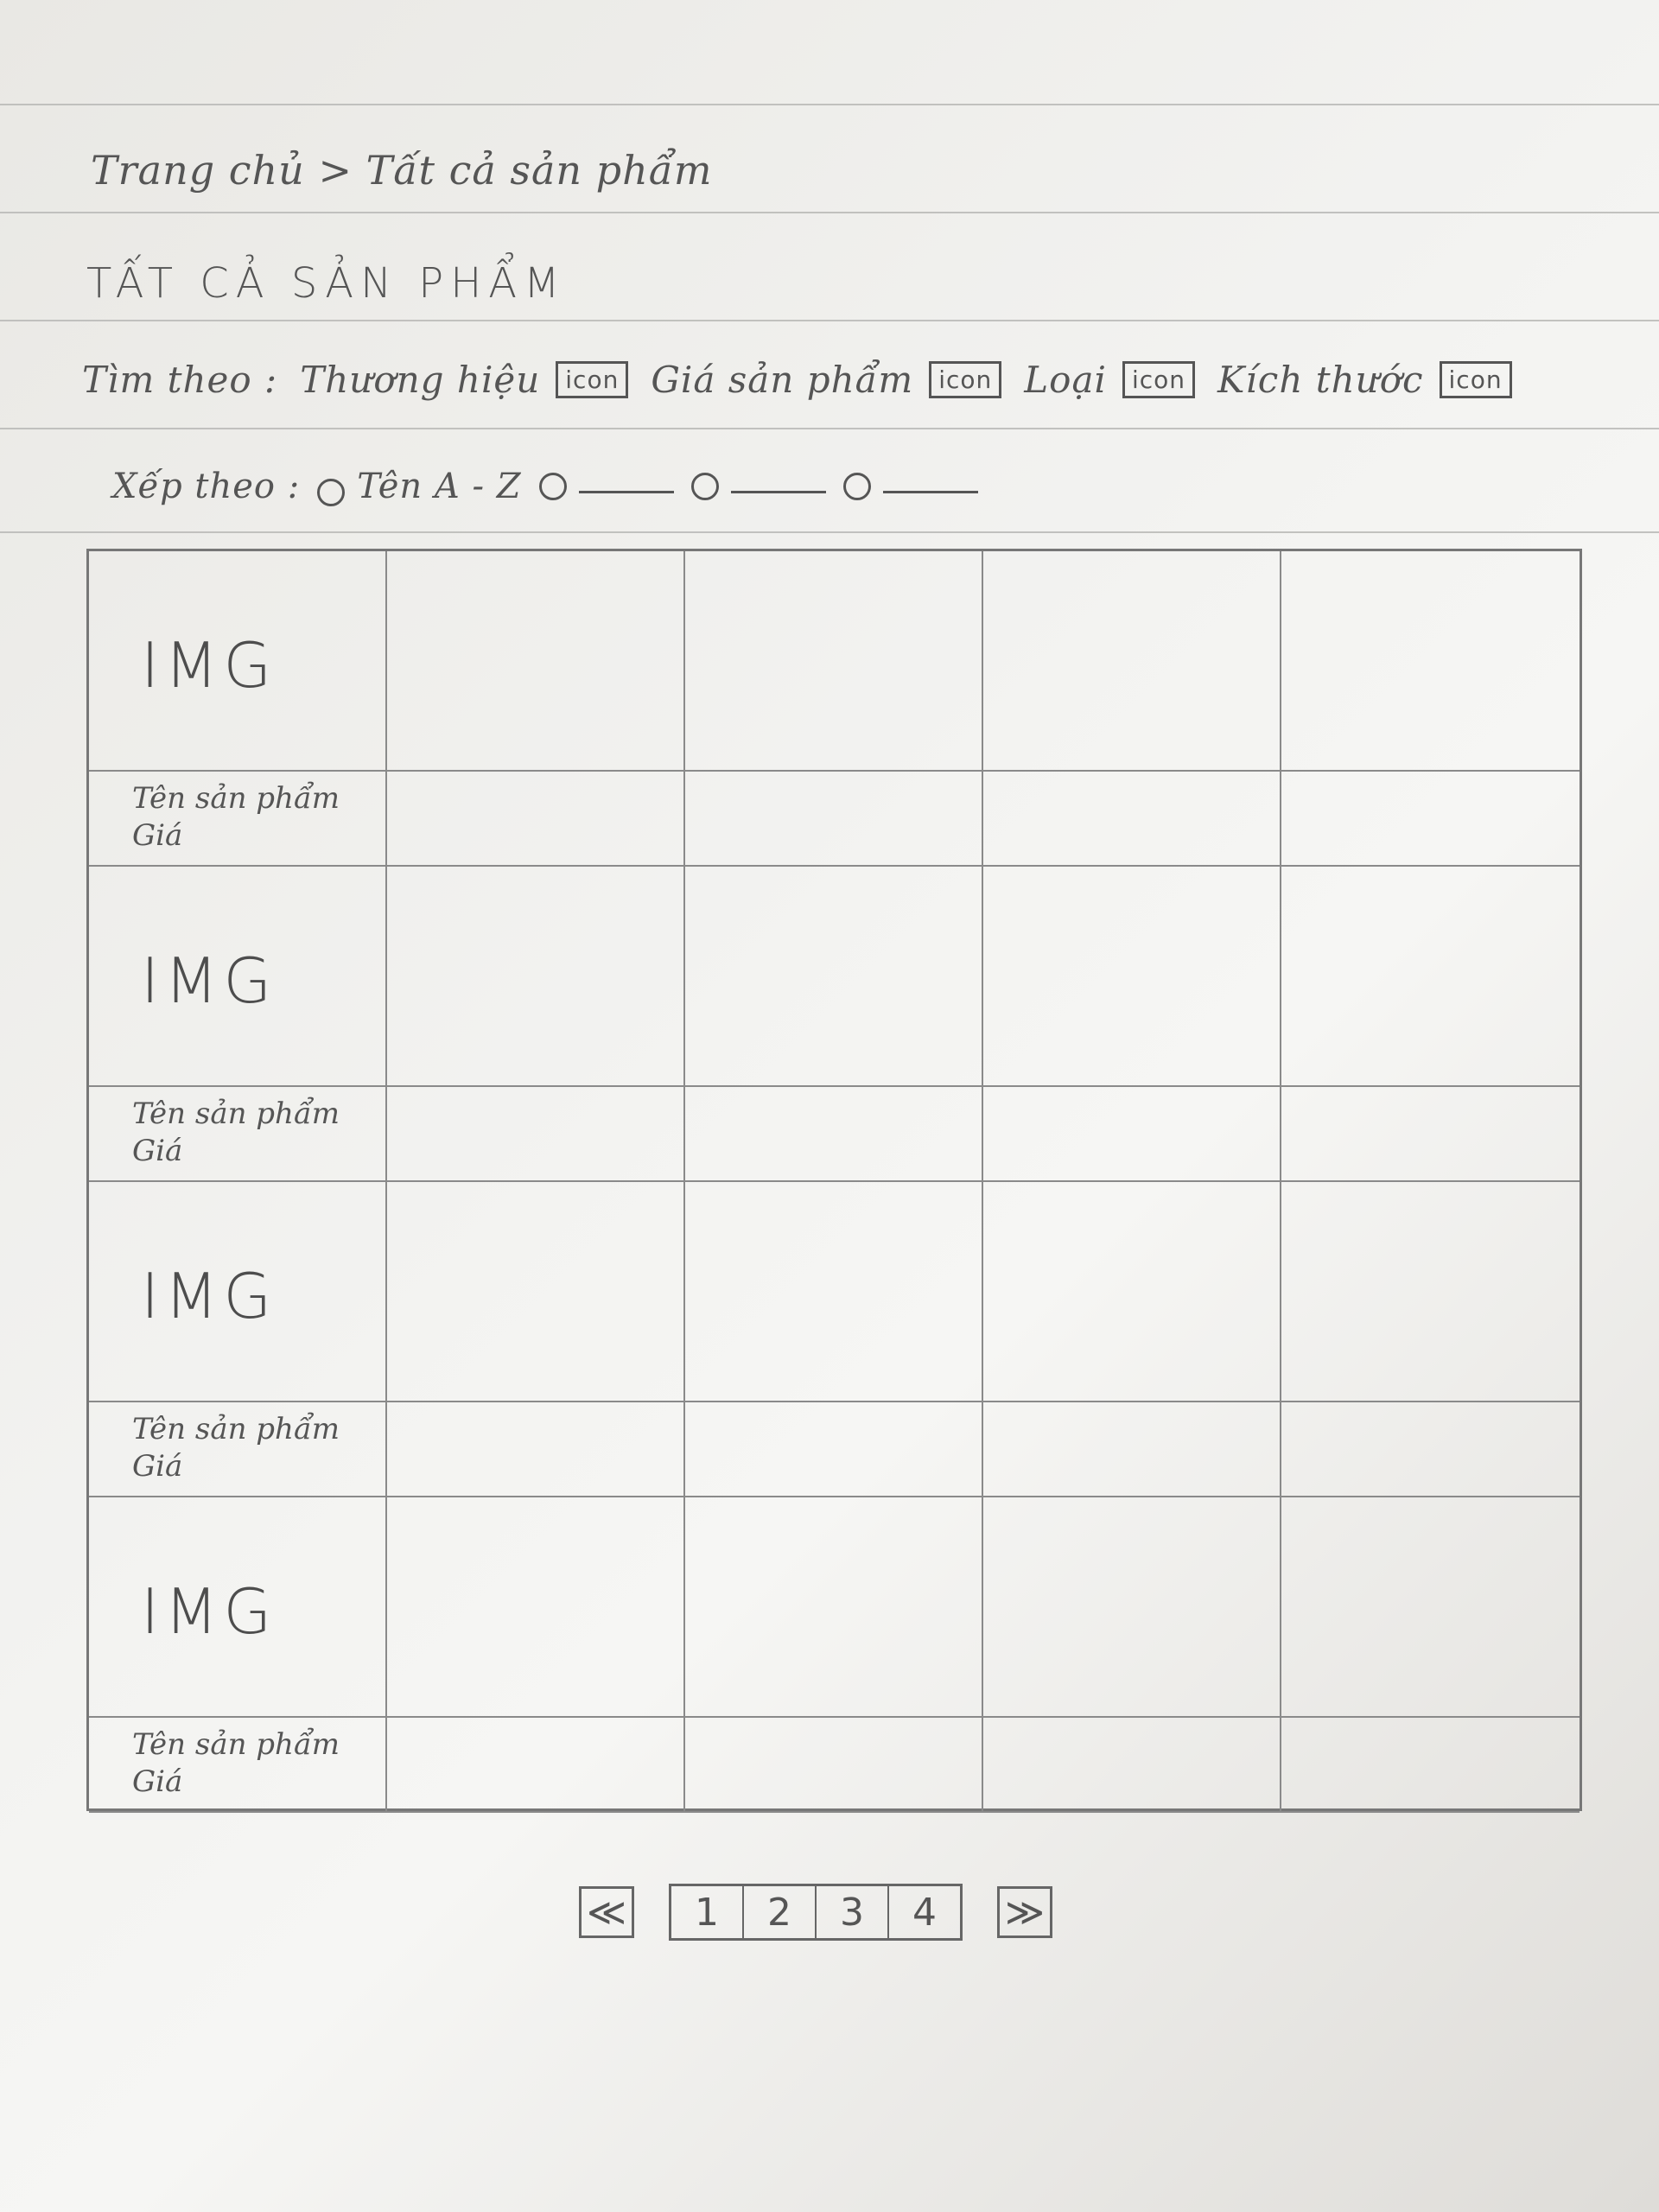 The height and width of the screenshot is (2212, 1659). I want to click on filter-size-icon: icon, so click(1475, 379).